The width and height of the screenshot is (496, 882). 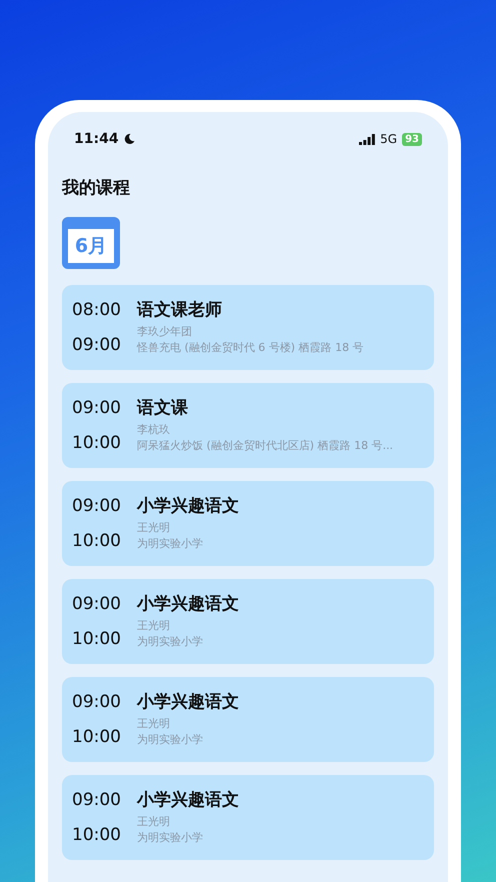 What do you see at coordinates (96, 188) in the screenshot?
I see `page-title: 我的课程` at bounding box center [96, 188].